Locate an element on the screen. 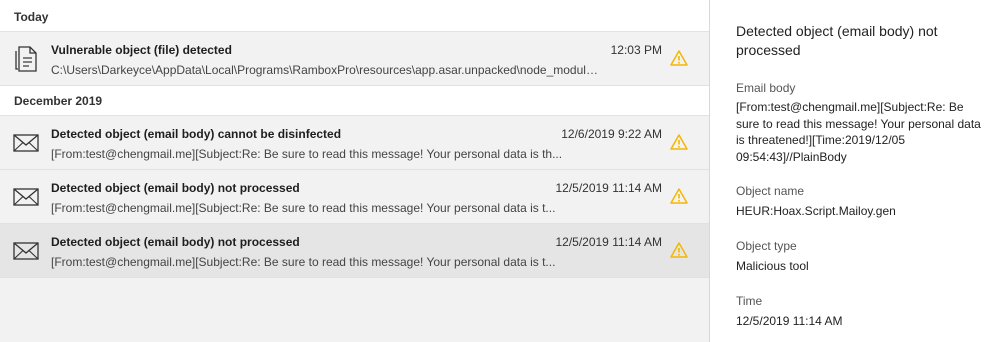  group-header-december-2019: December 2019 is located at coordinates (354, 101).